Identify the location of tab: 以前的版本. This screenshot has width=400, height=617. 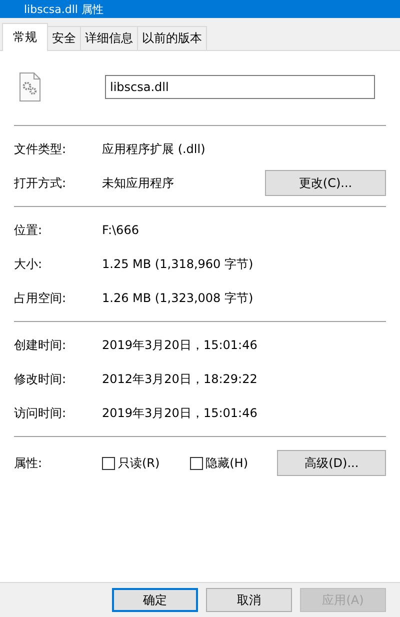
(172, 38).